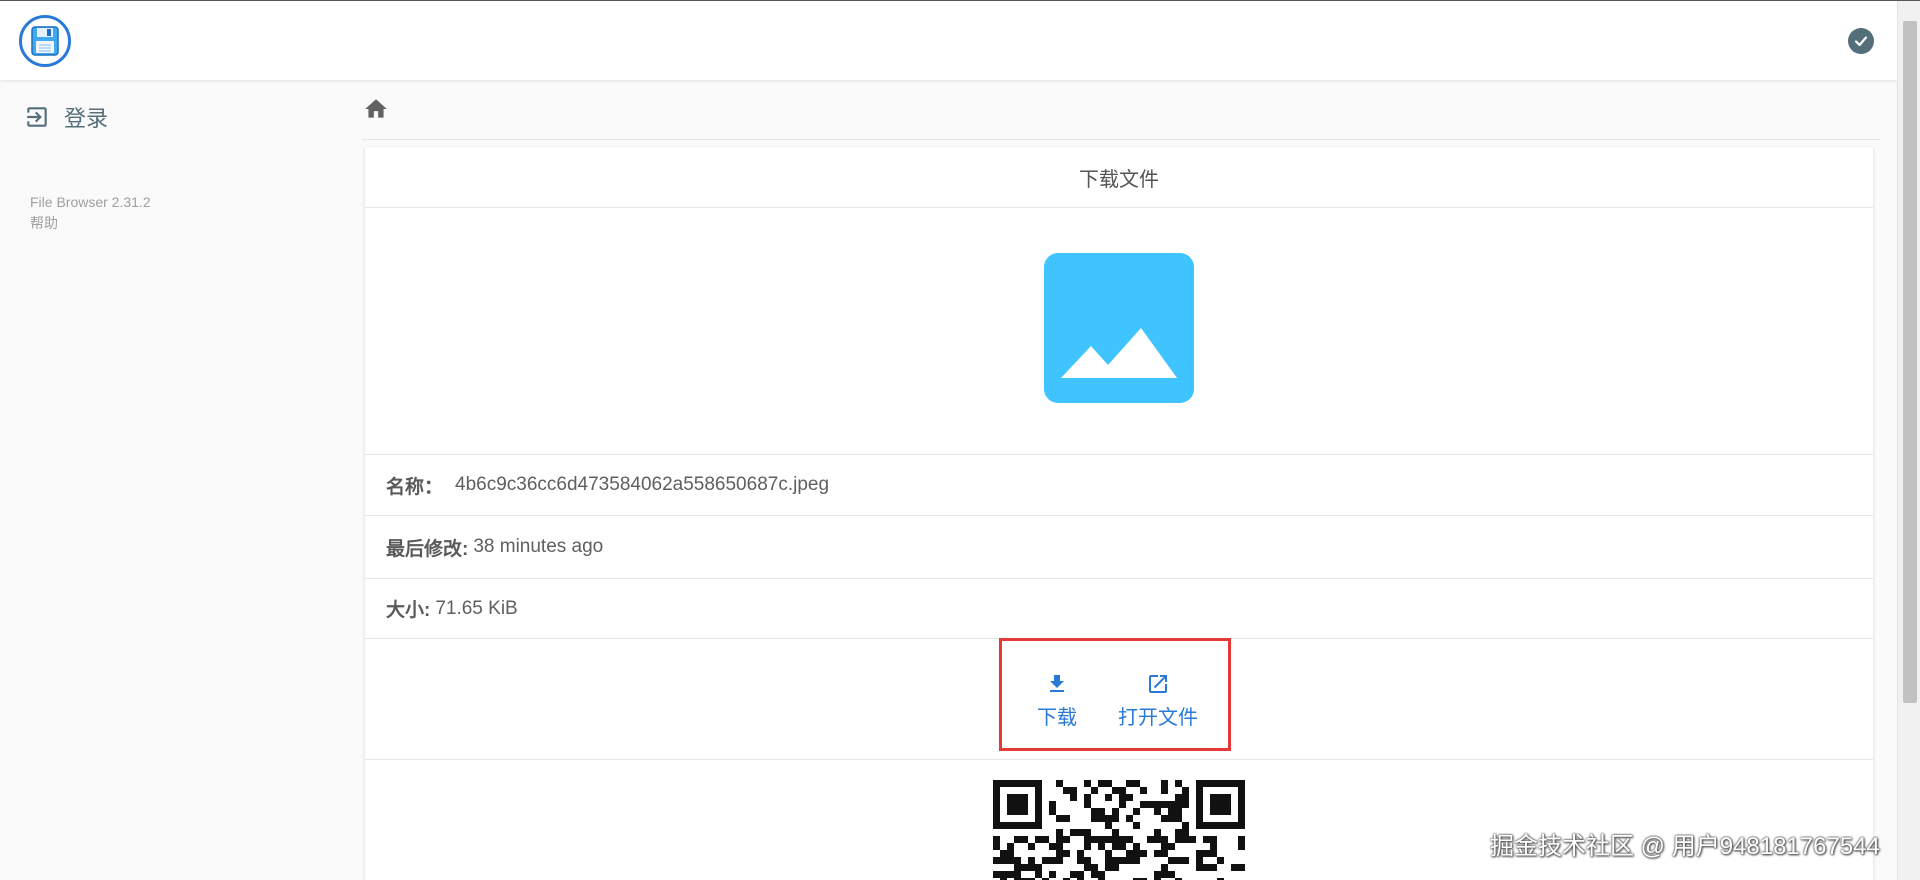  I want to click on open-in-new-icon, so click(1158, 684).